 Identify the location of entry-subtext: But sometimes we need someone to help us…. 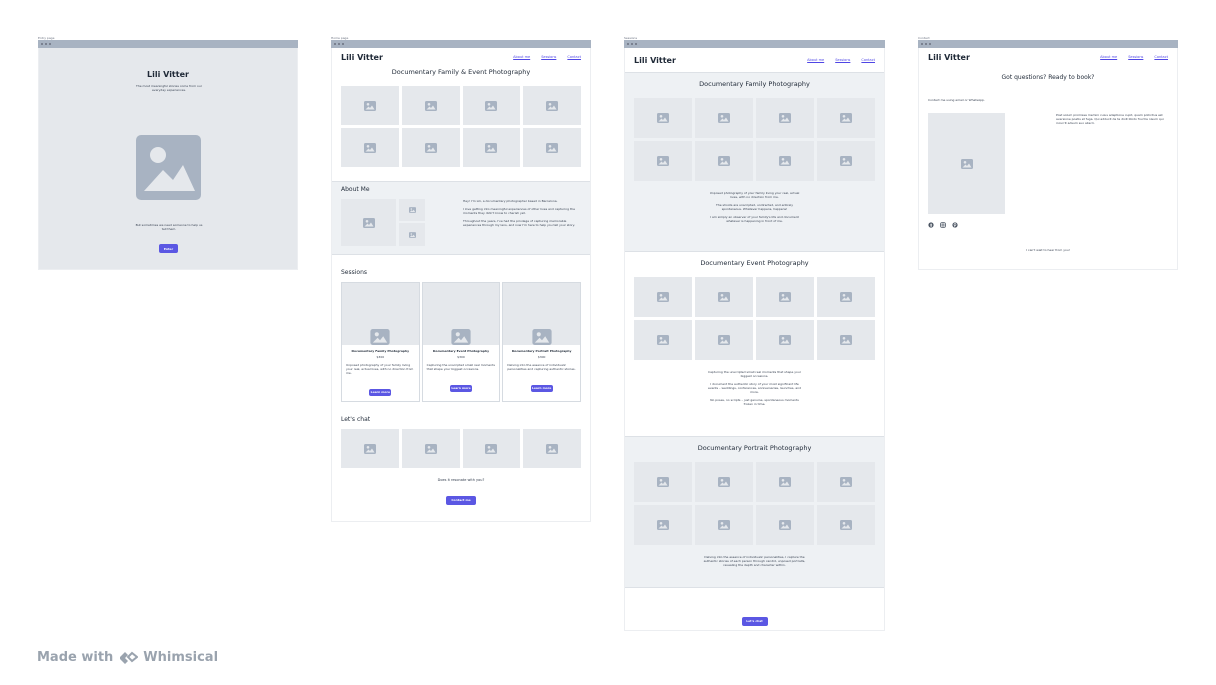
(169, 227).